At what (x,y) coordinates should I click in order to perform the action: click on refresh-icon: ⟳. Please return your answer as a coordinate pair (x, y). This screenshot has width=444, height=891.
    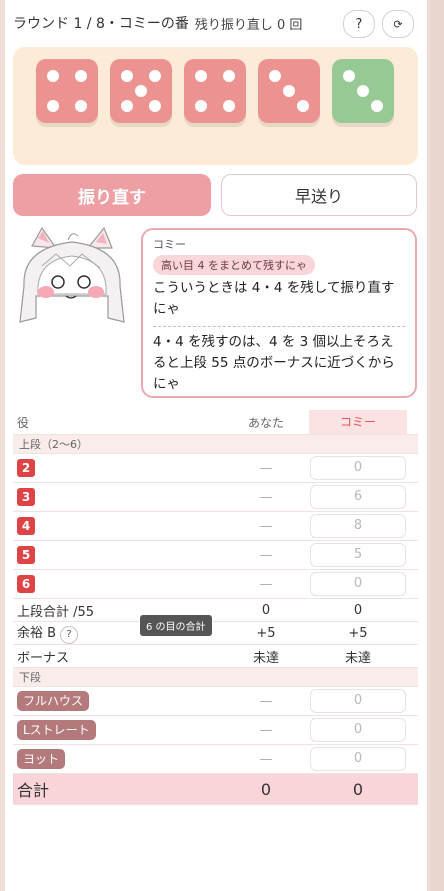
    Looking at the image, I should click on (398, 24).